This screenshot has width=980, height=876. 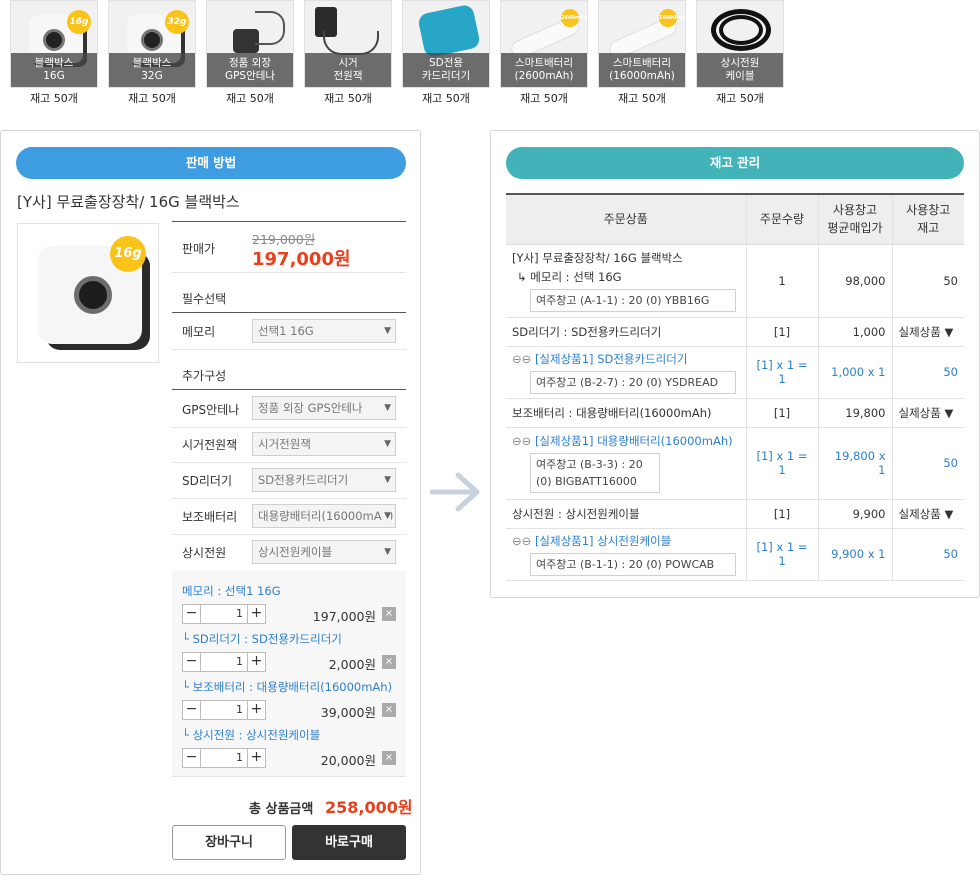 What do you see at coordinates (672, 18) in the screenshot?
I see `capacity-badge: 16000mAh` at bounding box center [672, 18].